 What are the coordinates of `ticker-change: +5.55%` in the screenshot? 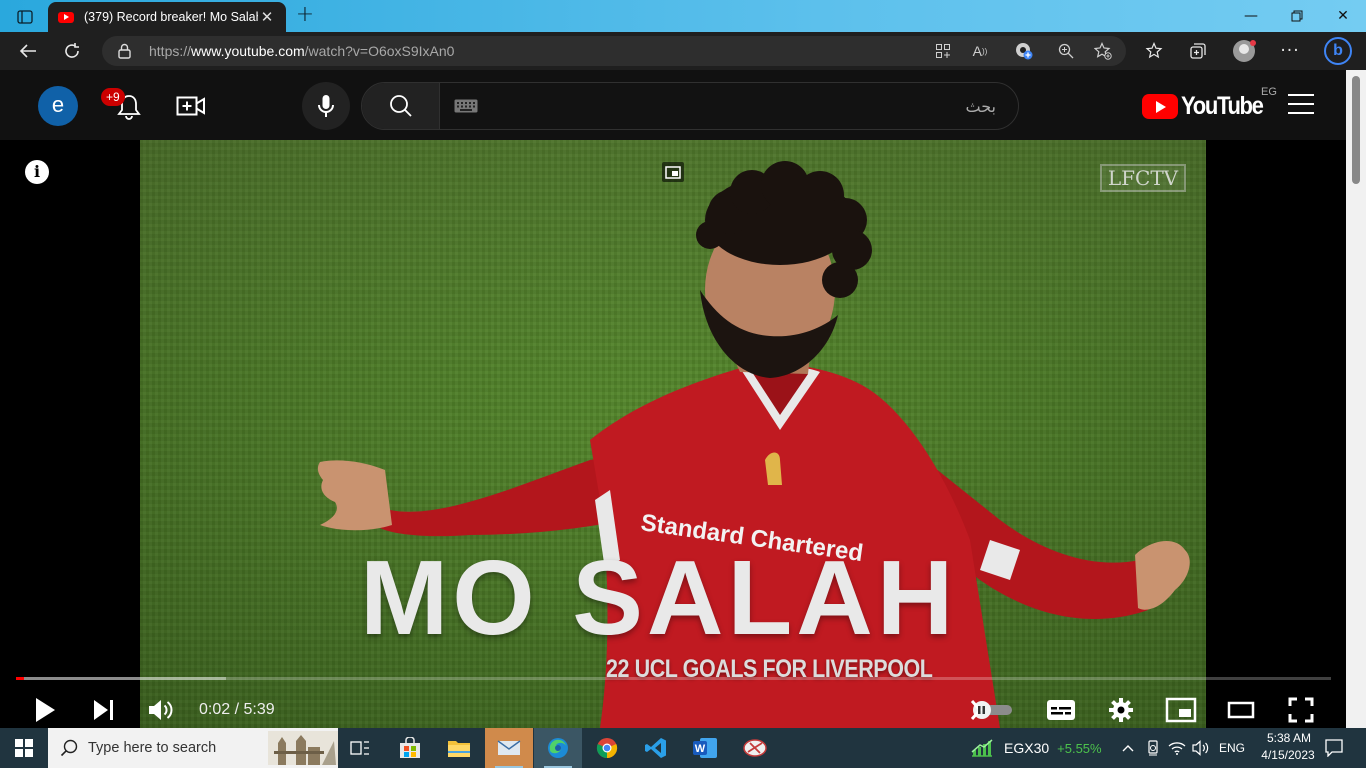 It's located at (1079, 748).